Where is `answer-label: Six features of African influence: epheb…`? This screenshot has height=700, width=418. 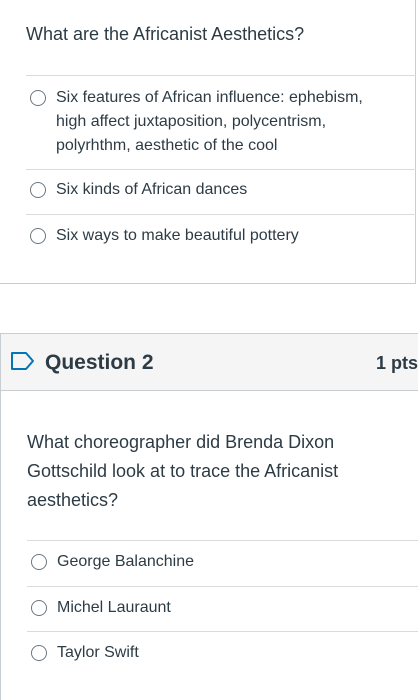
answer-label: Six features of African influence: epheb… is located at coordinates (209, 121).